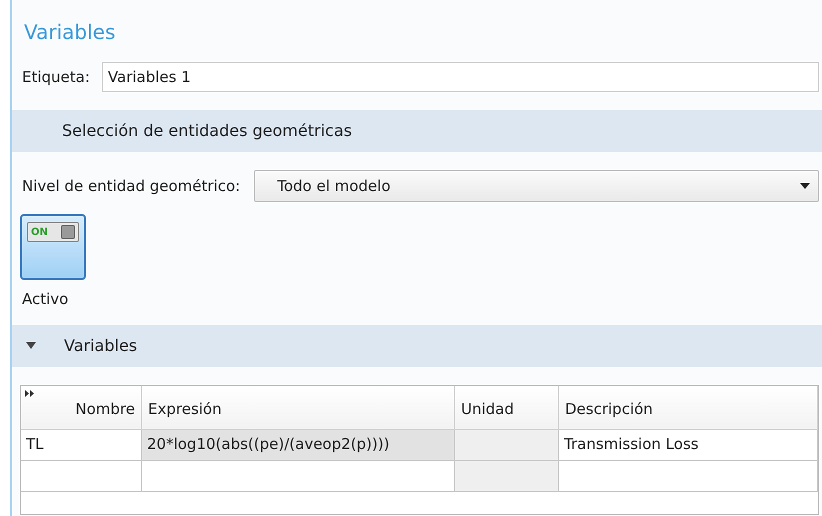  What do you see at coordinates (298, 445) in the screenshot?
I see `table-cell: 20*log10(abs((pe)/(aveop2(p))))` at bounding box center [298, 445].